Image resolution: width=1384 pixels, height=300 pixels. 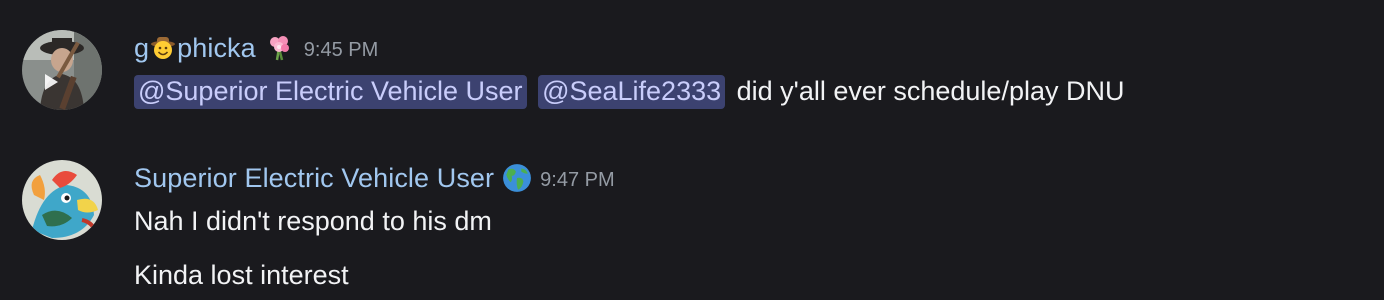 What do you see at coordinates (330, 92) in the screenshot?
I see `user-mention: @Superior Electric Vehicle User` at bounding box center [330, 92].